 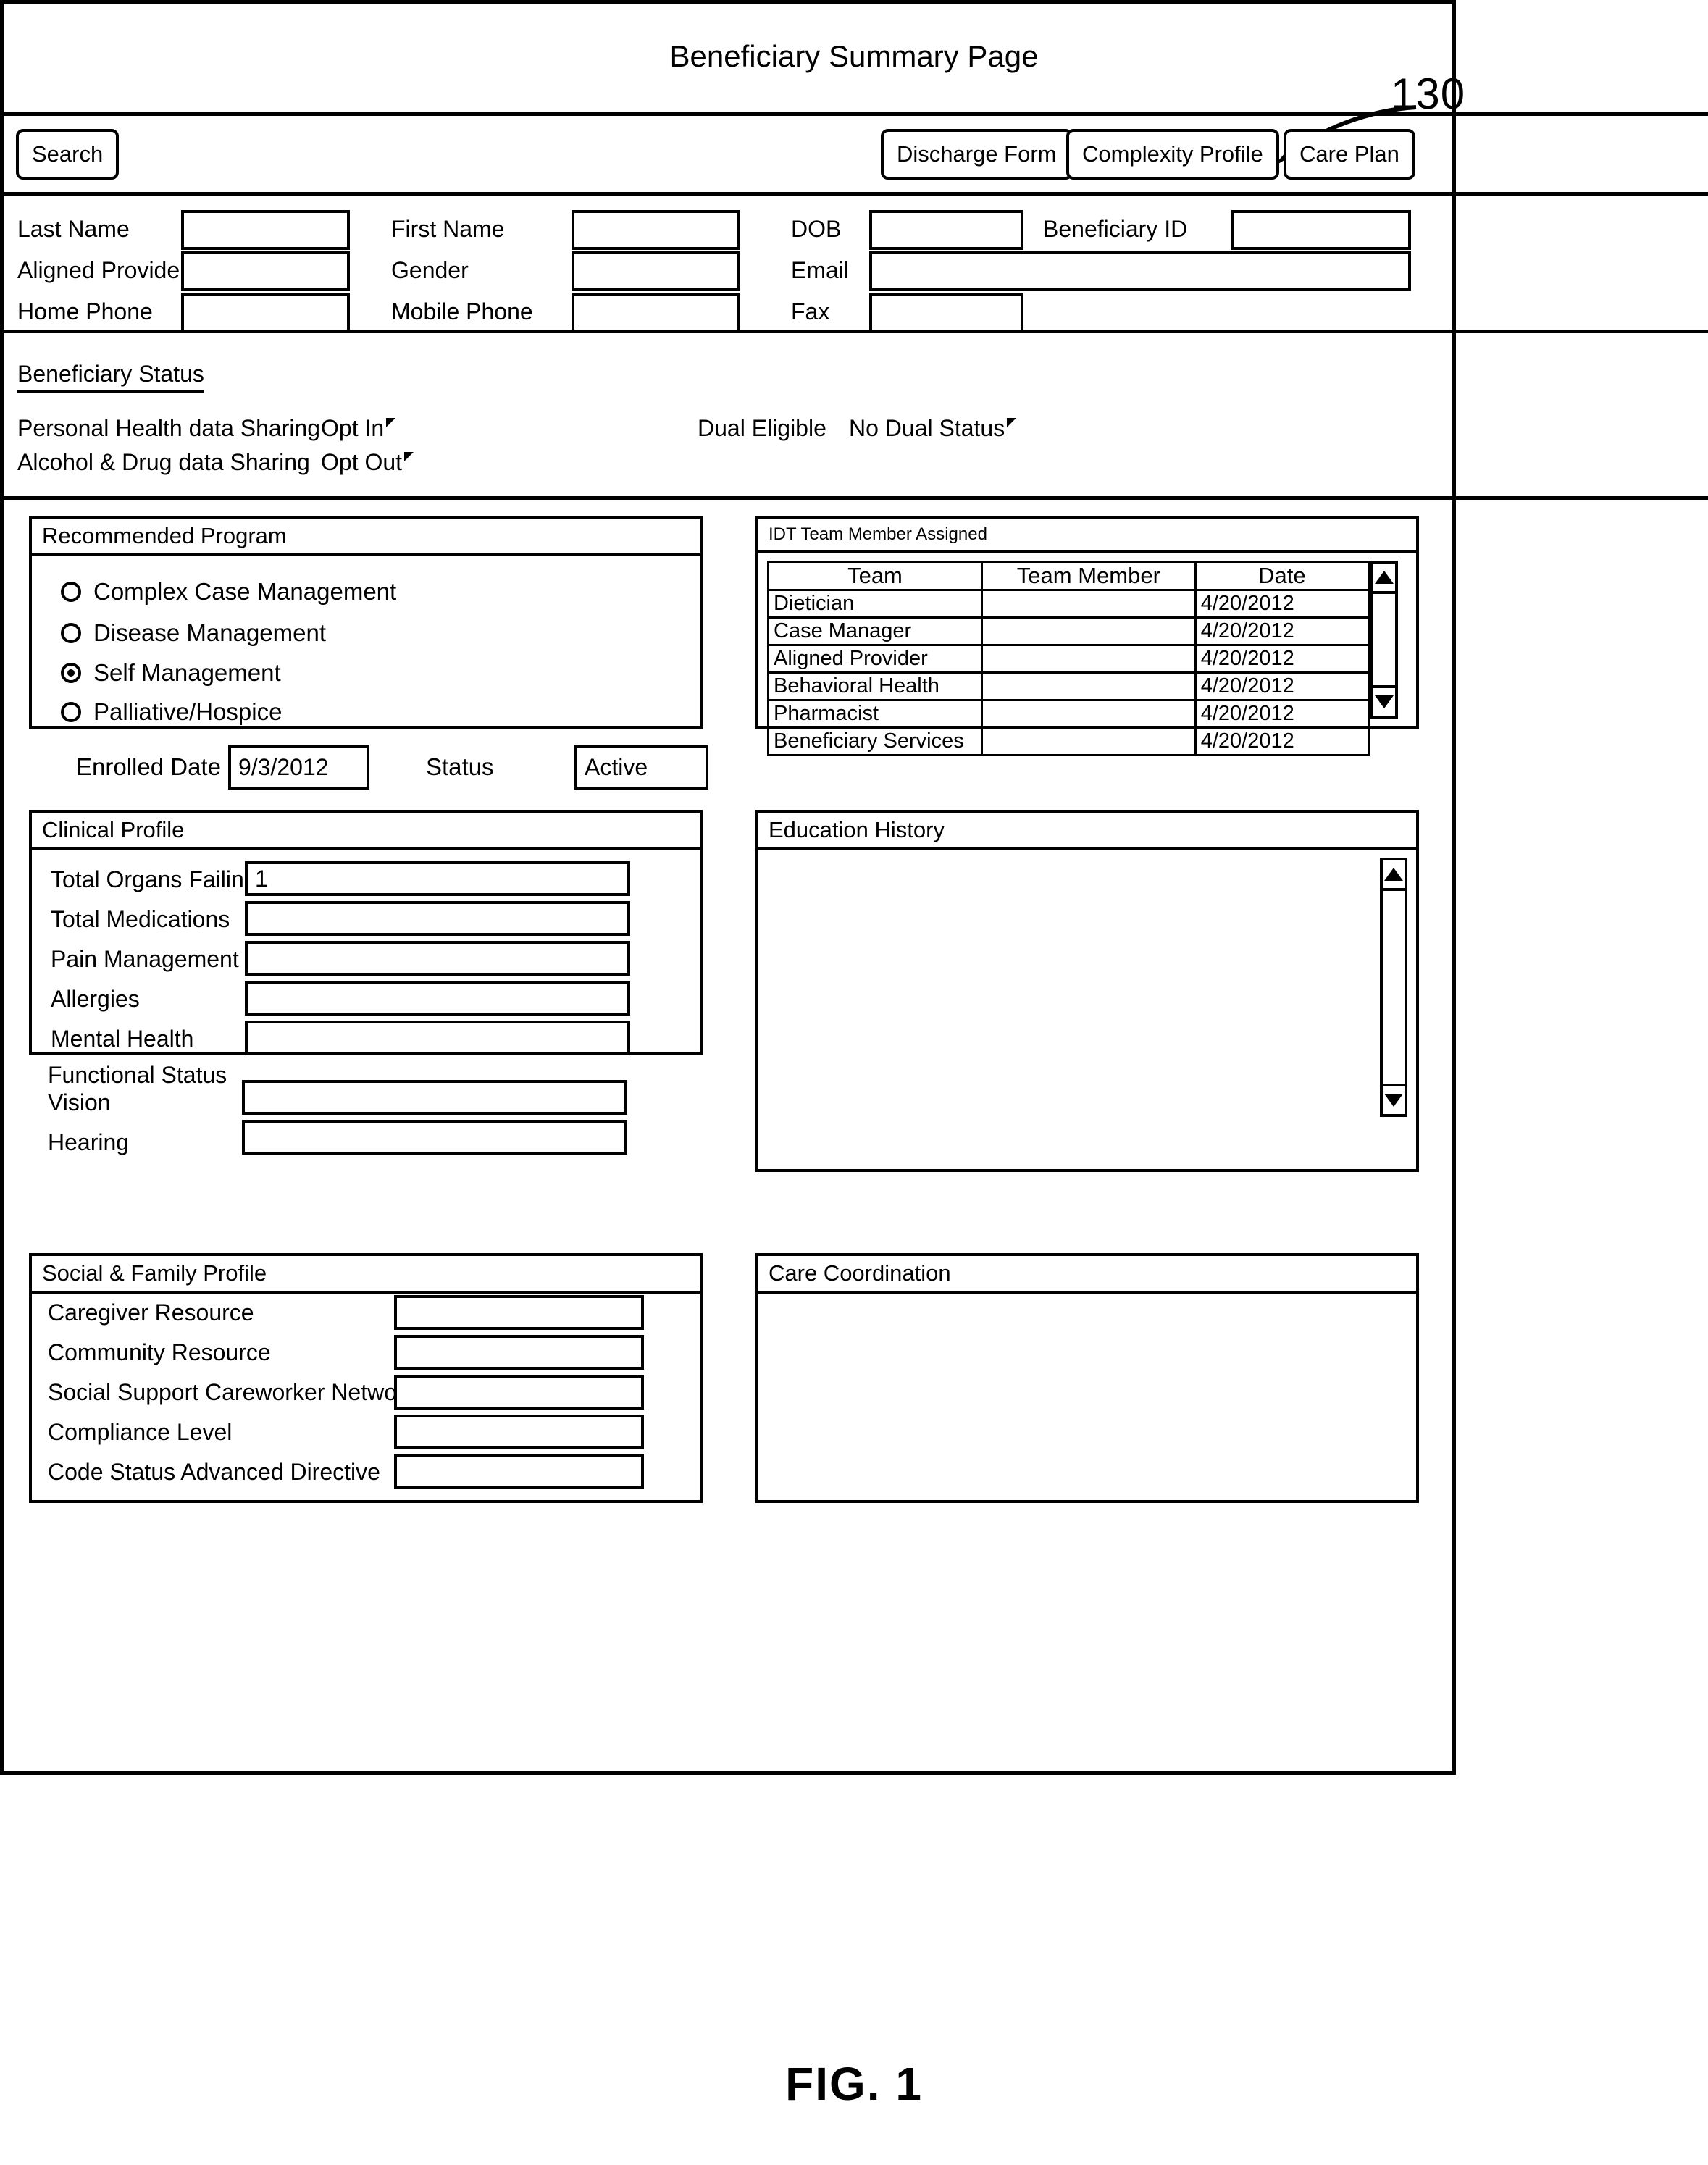 What do you see at coordinates (1172, 154) in the screenshot?
I see `complexity-profile-button: Complexity Profile` at bounding box center [1172, 154].